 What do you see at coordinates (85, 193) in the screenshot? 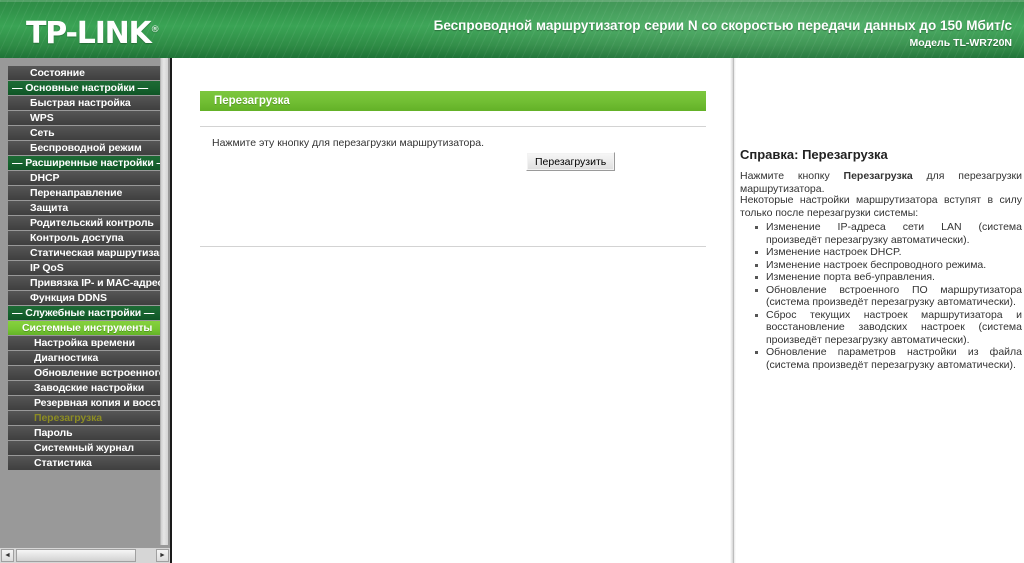
I see `sidebar-item: Перенаправление` at bounding box center [85, 193].